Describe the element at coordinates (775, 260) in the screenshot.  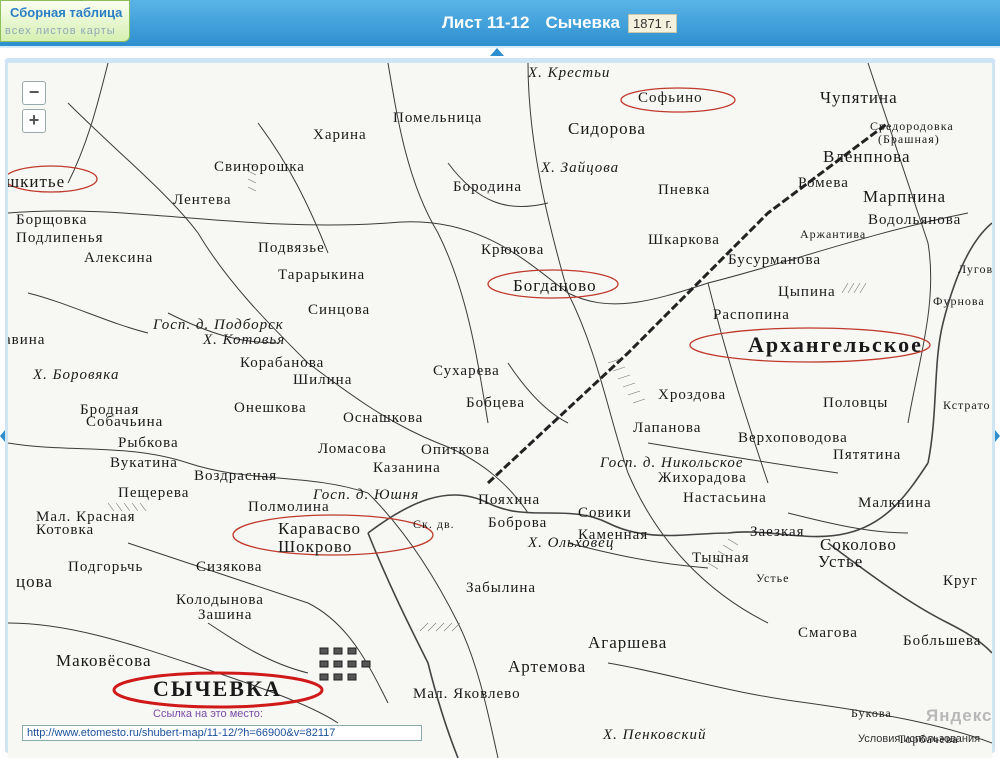
I see `map-label: Бусурманова` at that location.